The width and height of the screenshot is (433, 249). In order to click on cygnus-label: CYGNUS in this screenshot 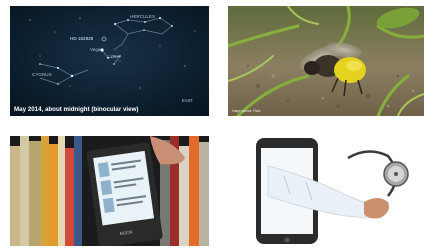, I will do `click(42, 74)`.